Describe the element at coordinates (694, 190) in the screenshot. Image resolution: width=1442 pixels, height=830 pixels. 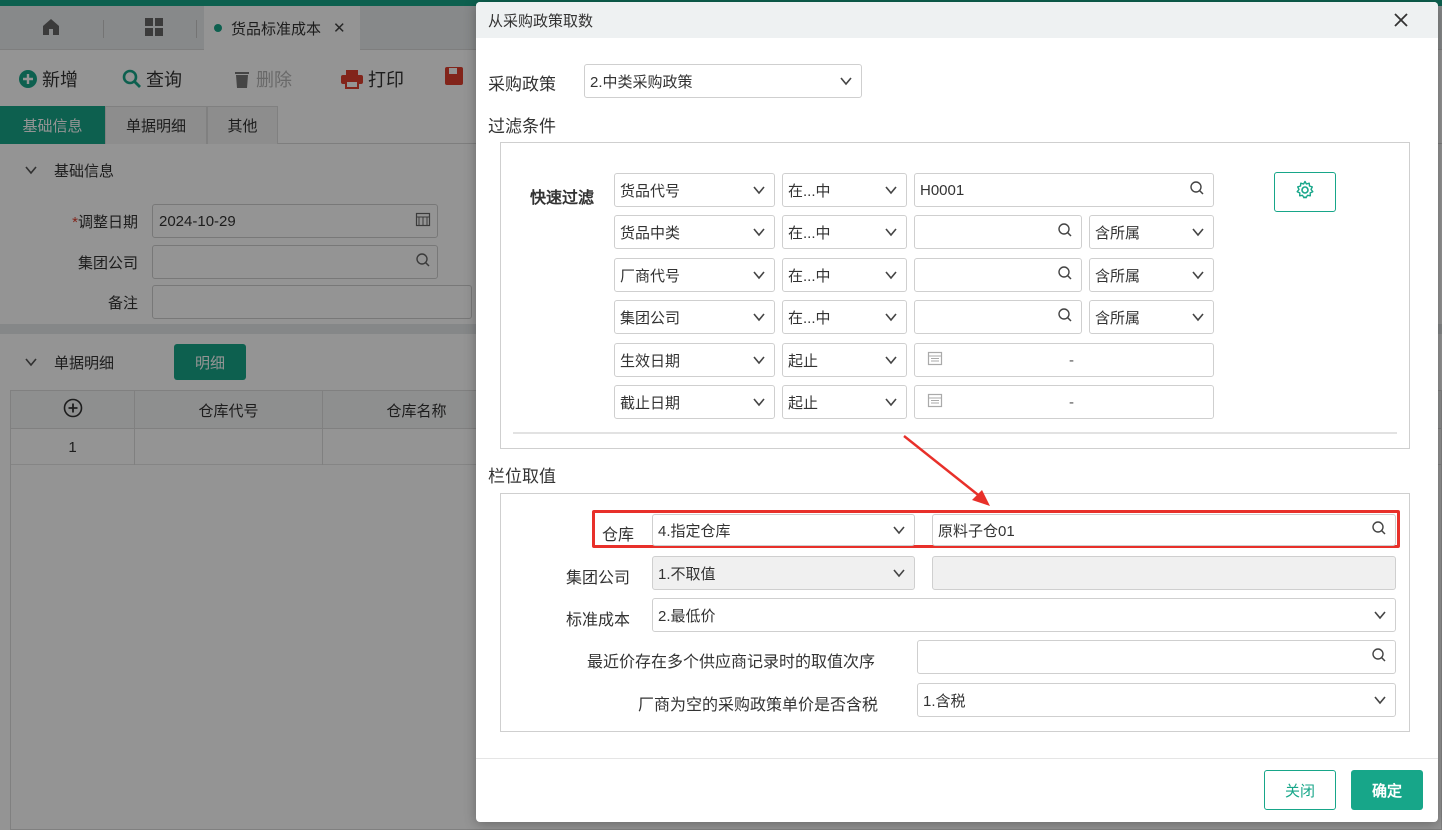
I see `filter-field-select: 货品代号` at that location.